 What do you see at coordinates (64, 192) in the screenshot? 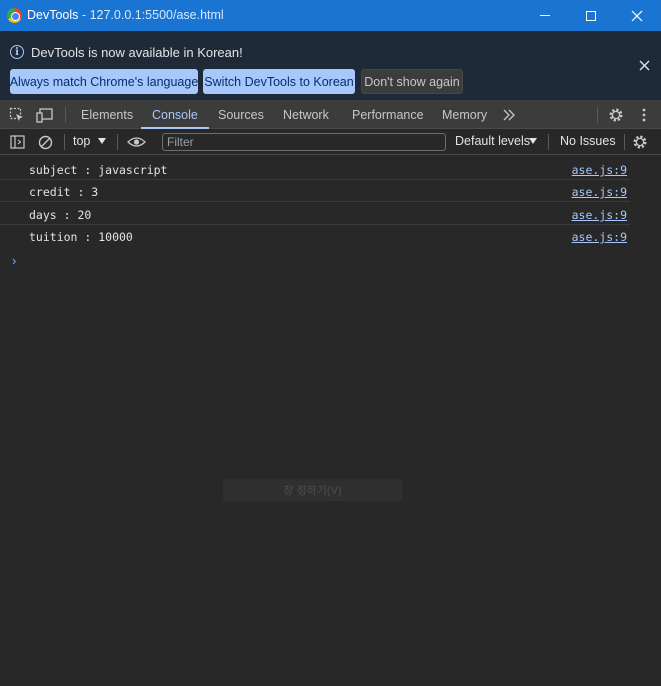
I see `console-message-text: credit : 3` at bounding box center [64, 192].